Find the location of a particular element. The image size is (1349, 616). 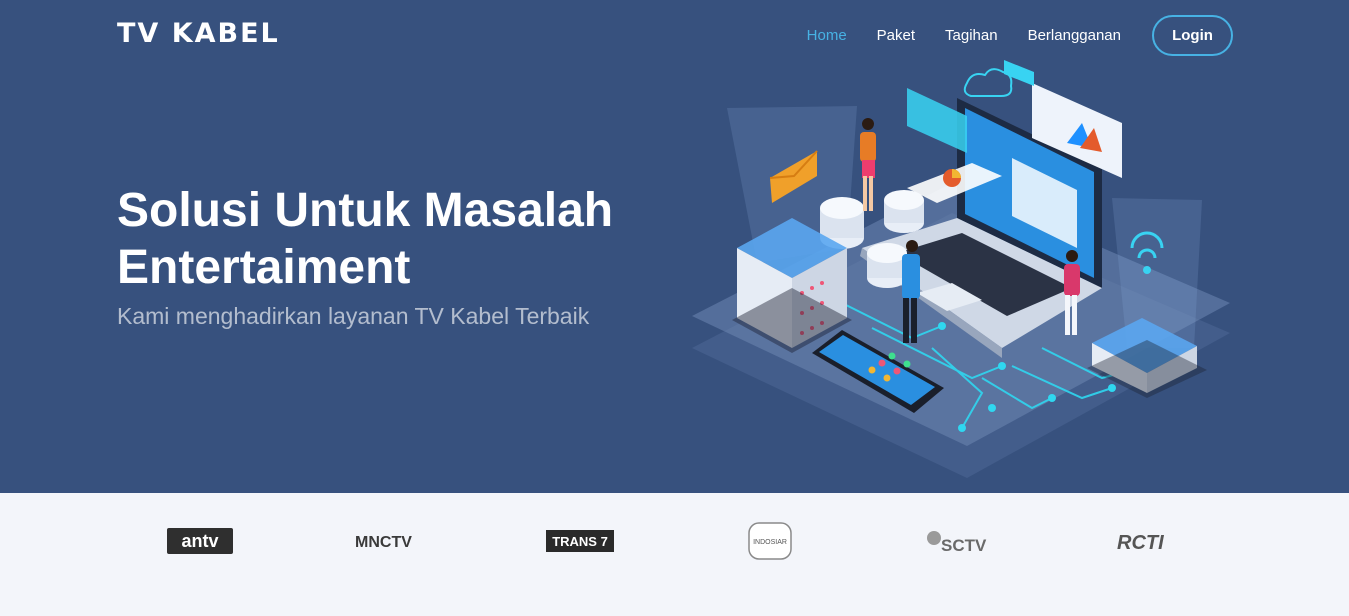

client-logo-indosiar-text: INDOSIAR is located at coordinates (770, 542).